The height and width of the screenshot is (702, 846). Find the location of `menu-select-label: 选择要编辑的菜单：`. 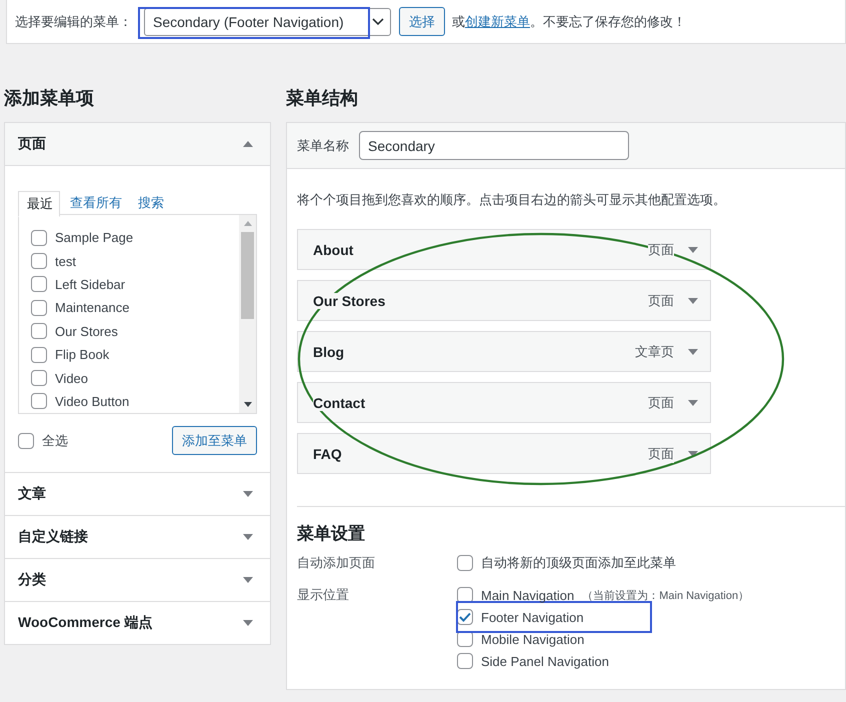

menu-select-label: 选择要编辑的菜单： is located at coordinates (73, 21).